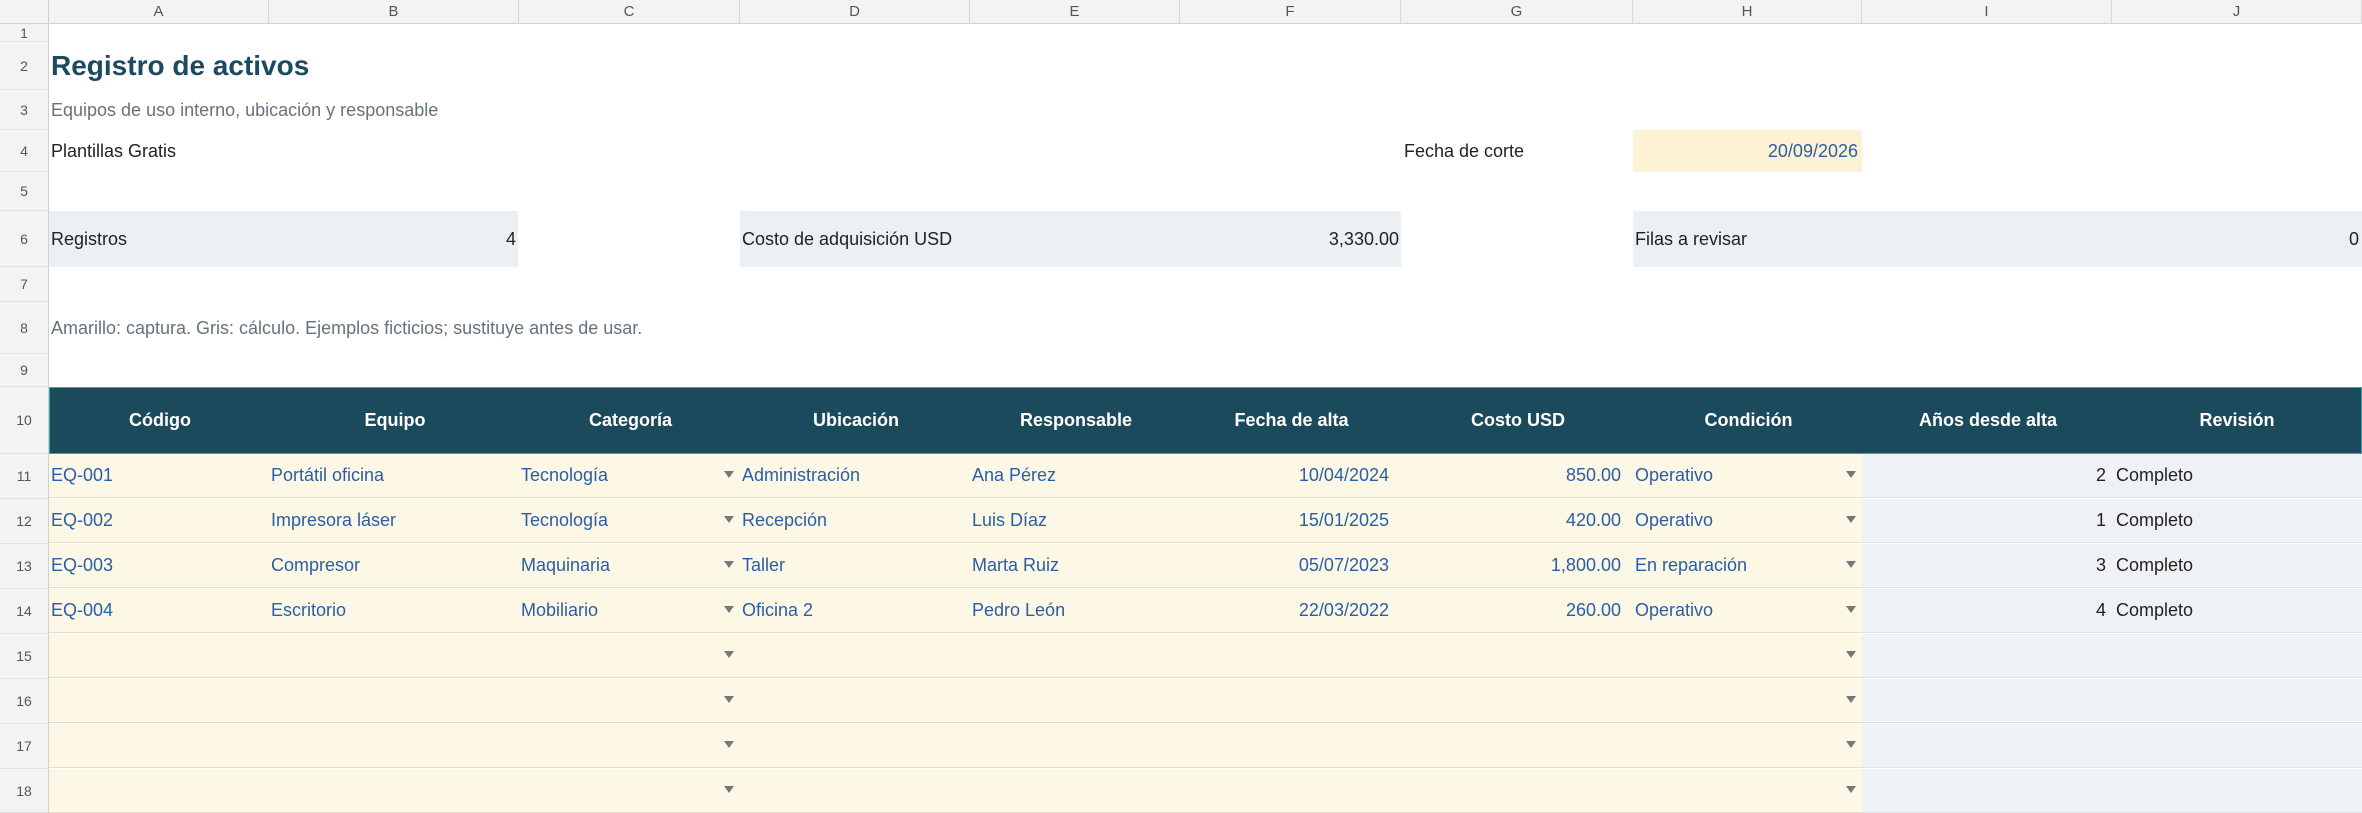  Describe the element at coordinates (2237, 420) in the screenshot. I see `th-revision: Revisión` at that location.